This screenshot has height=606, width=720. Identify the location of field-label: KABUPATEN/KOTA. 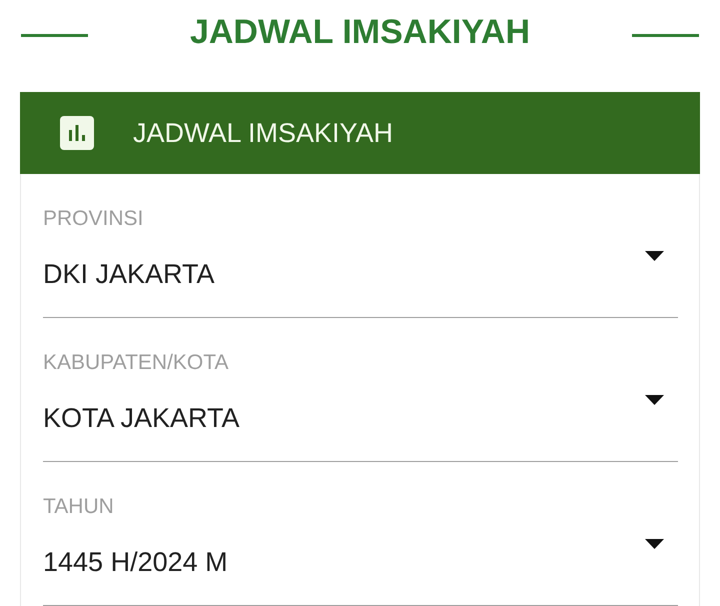
(136, 363).